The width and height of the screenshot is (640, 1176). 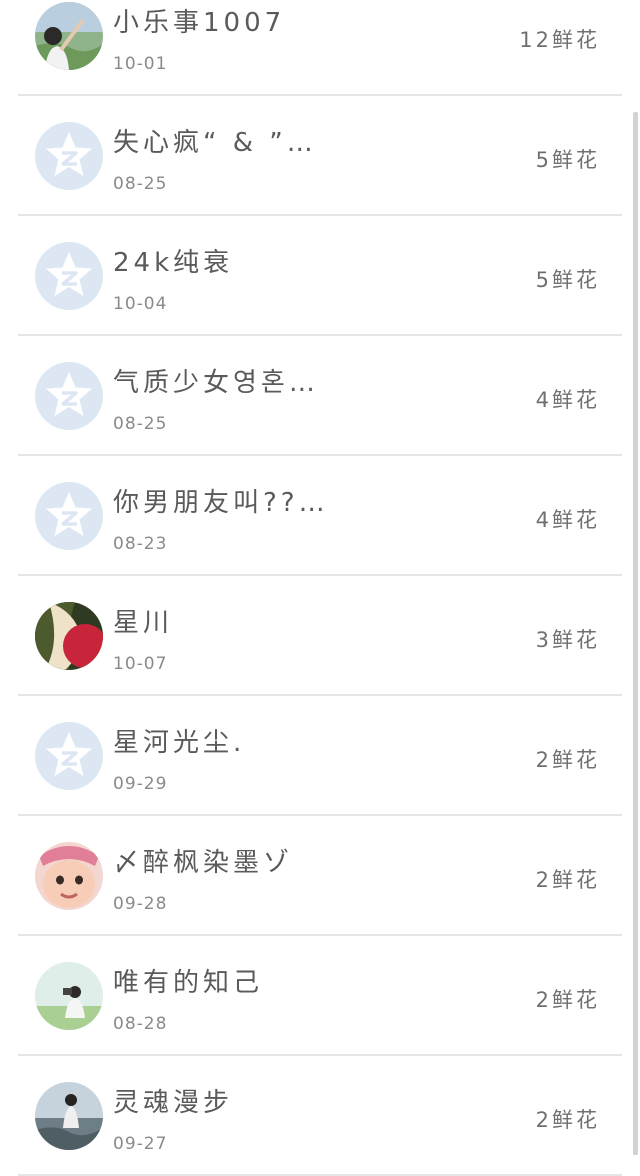 What do you see at coordinates (320, 48) in the screenshot?
I see `list-item: 小乐事1007 10-01 12鲜花` at bounding box center [320, 48].